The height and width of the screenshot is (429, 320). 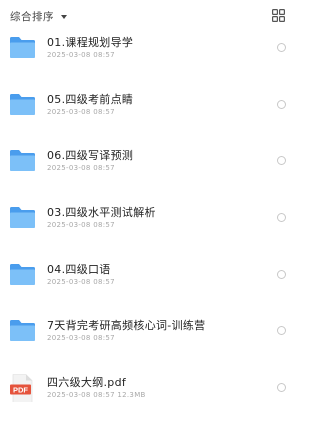 What do you see at coordinates (87, 383) in the screenshot?
I see `file-name: 四六级大纲.pdf` at bounding box center [87, 383].